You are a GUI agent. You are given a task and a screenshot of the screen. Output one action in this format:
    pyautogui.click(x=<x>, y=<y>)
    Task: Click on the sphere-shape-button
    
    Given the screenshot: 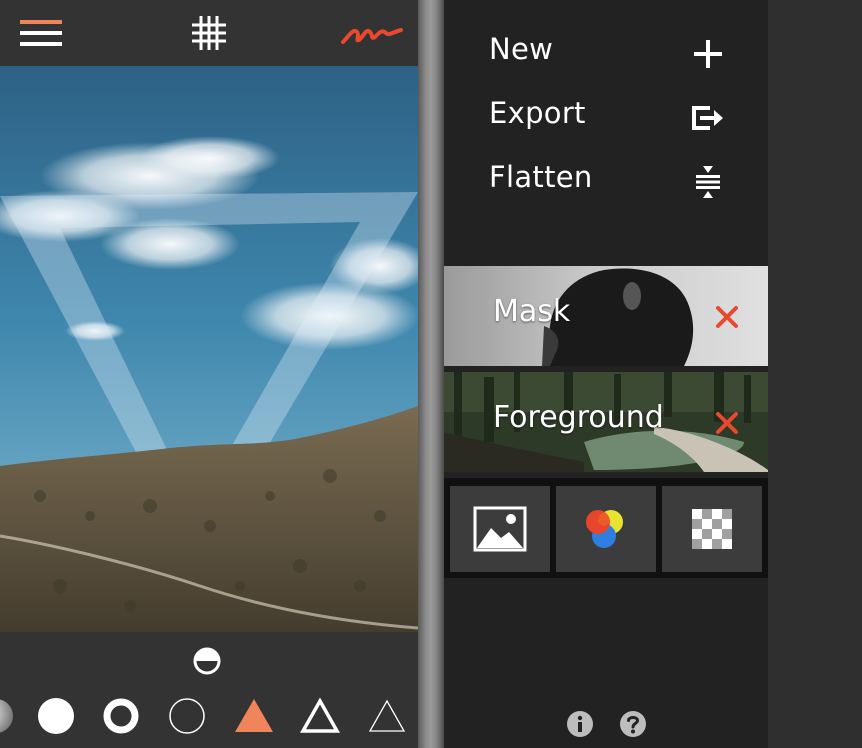 What is the action you would take?
    pyautogui.click(x=7, y=716)
    